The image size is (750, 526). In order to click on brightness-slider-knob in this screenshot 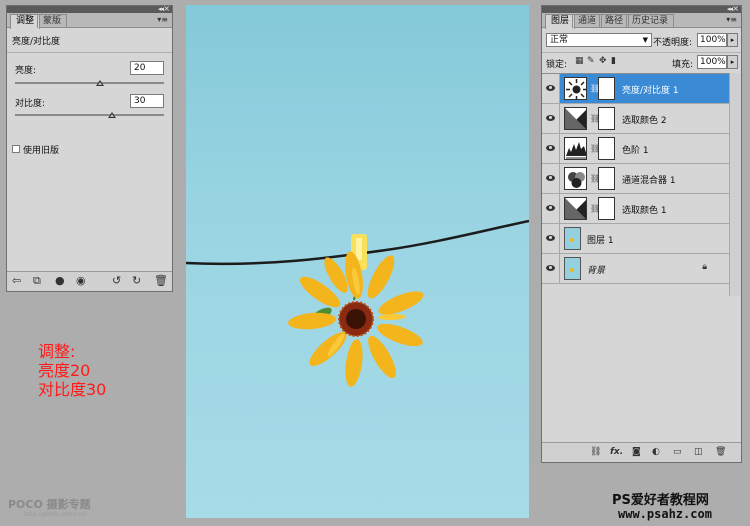, I will do `click(100, 83)`.